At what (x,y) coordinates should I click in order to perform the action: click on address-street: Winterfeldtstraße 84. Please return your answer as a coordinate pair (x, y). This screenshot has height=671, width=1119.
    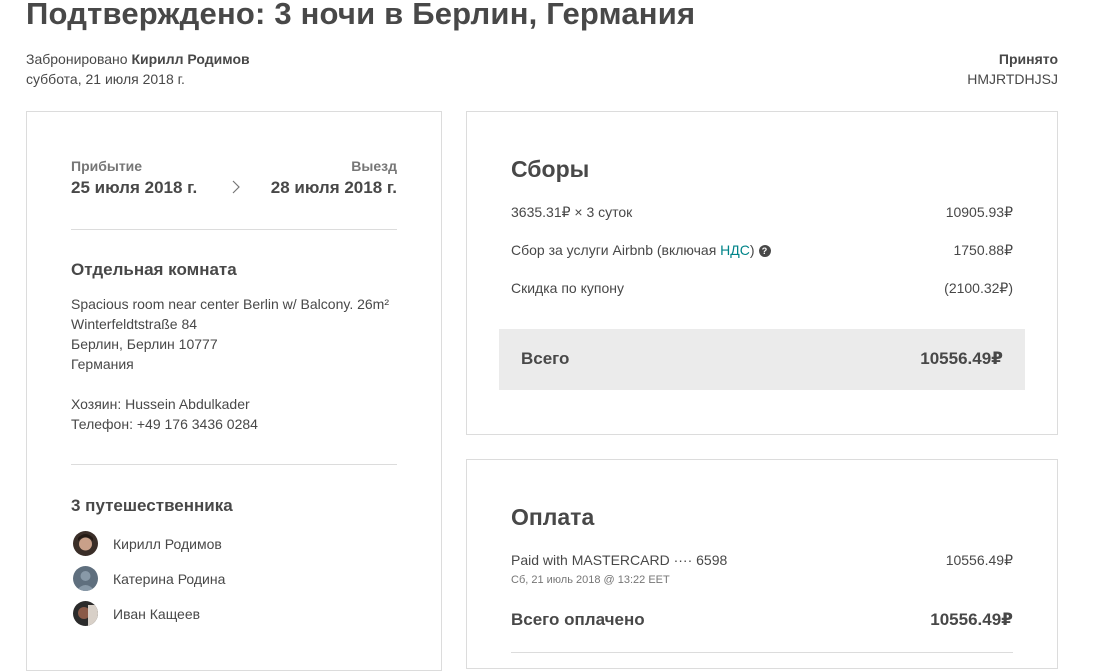
    Looking at the image, I should click on (134, 324).